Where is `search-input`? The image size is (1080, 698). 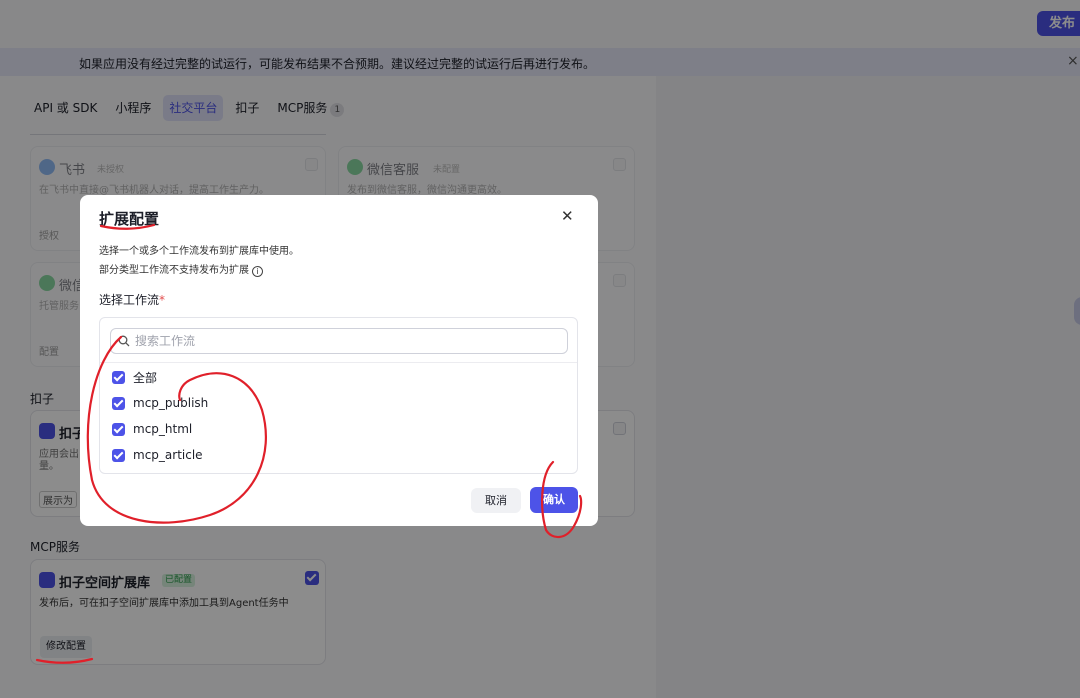
search-input is located at coordinates (345, 341).